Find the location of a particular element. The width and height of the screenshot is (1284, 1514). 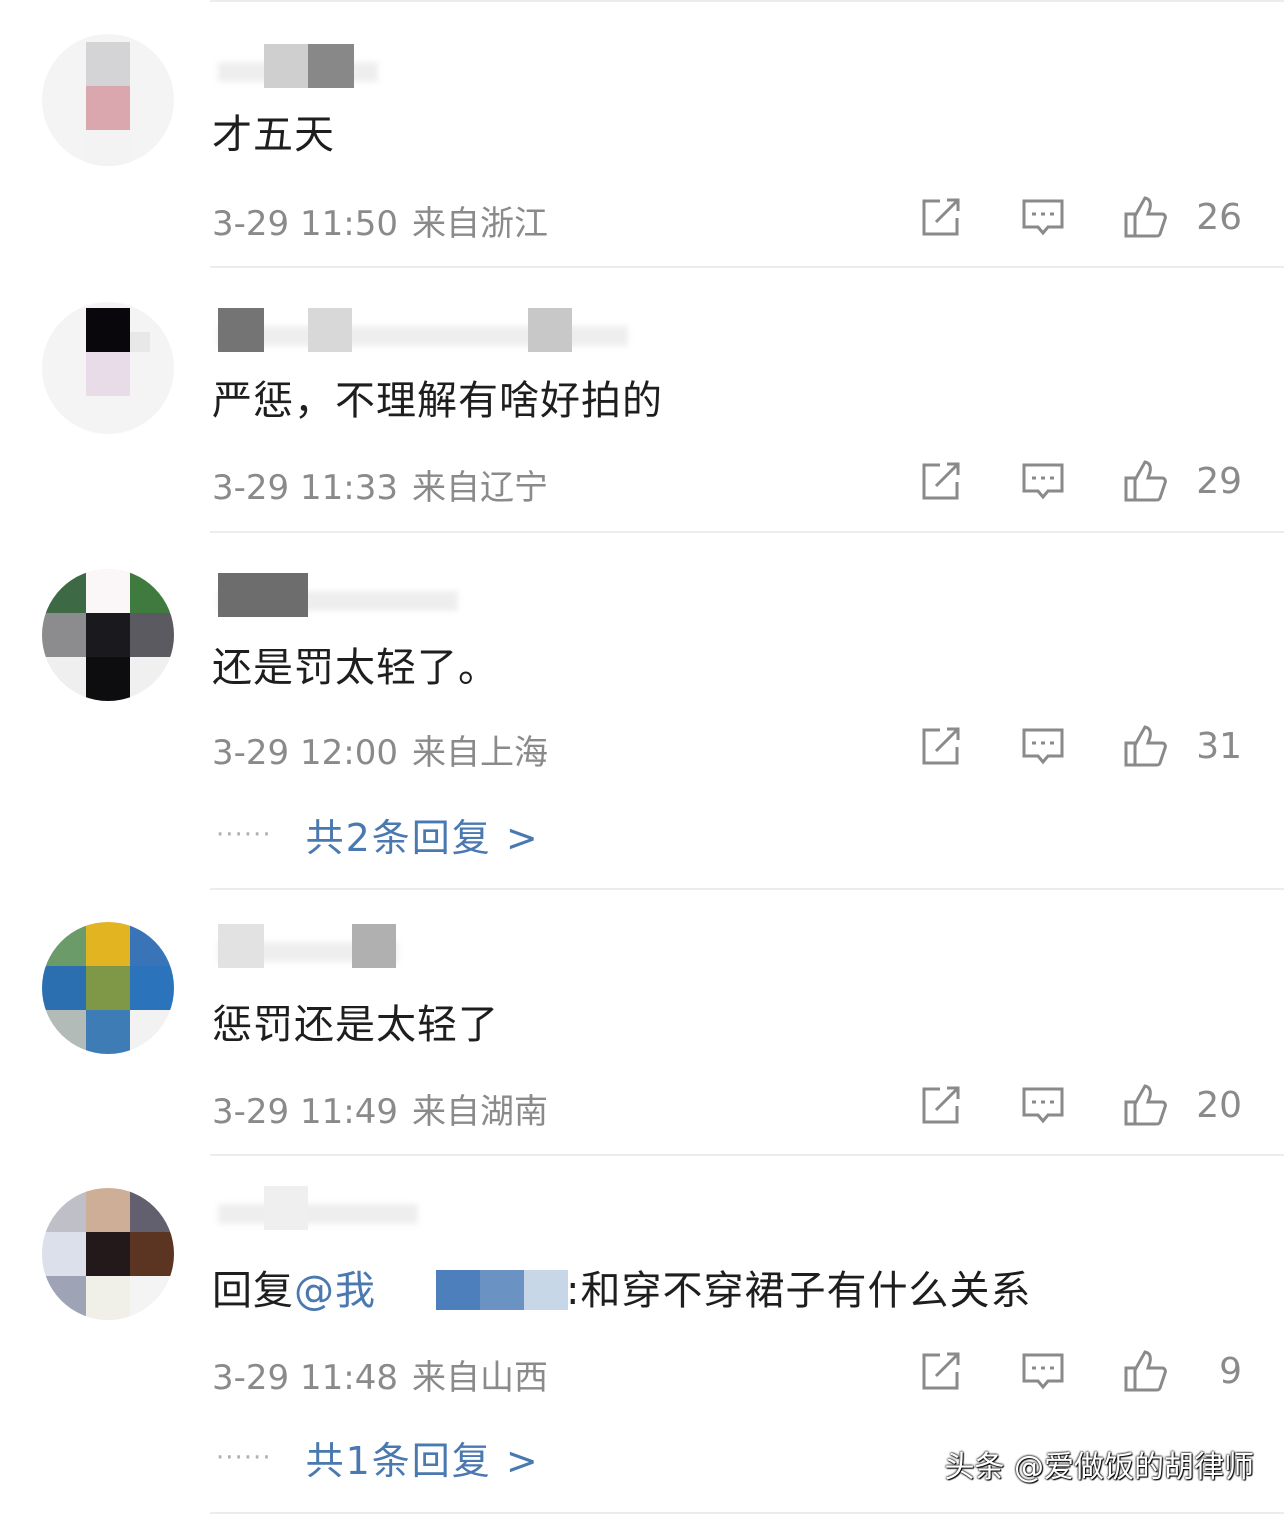

comment-location: 来自浙江 is located at coordinates (479, 224).